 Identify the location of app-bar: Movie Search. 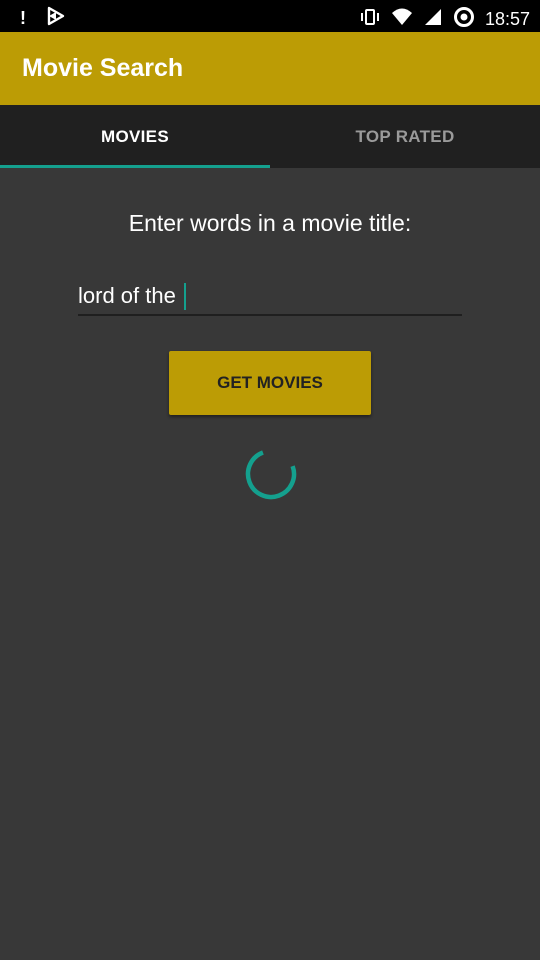
(270, 68).